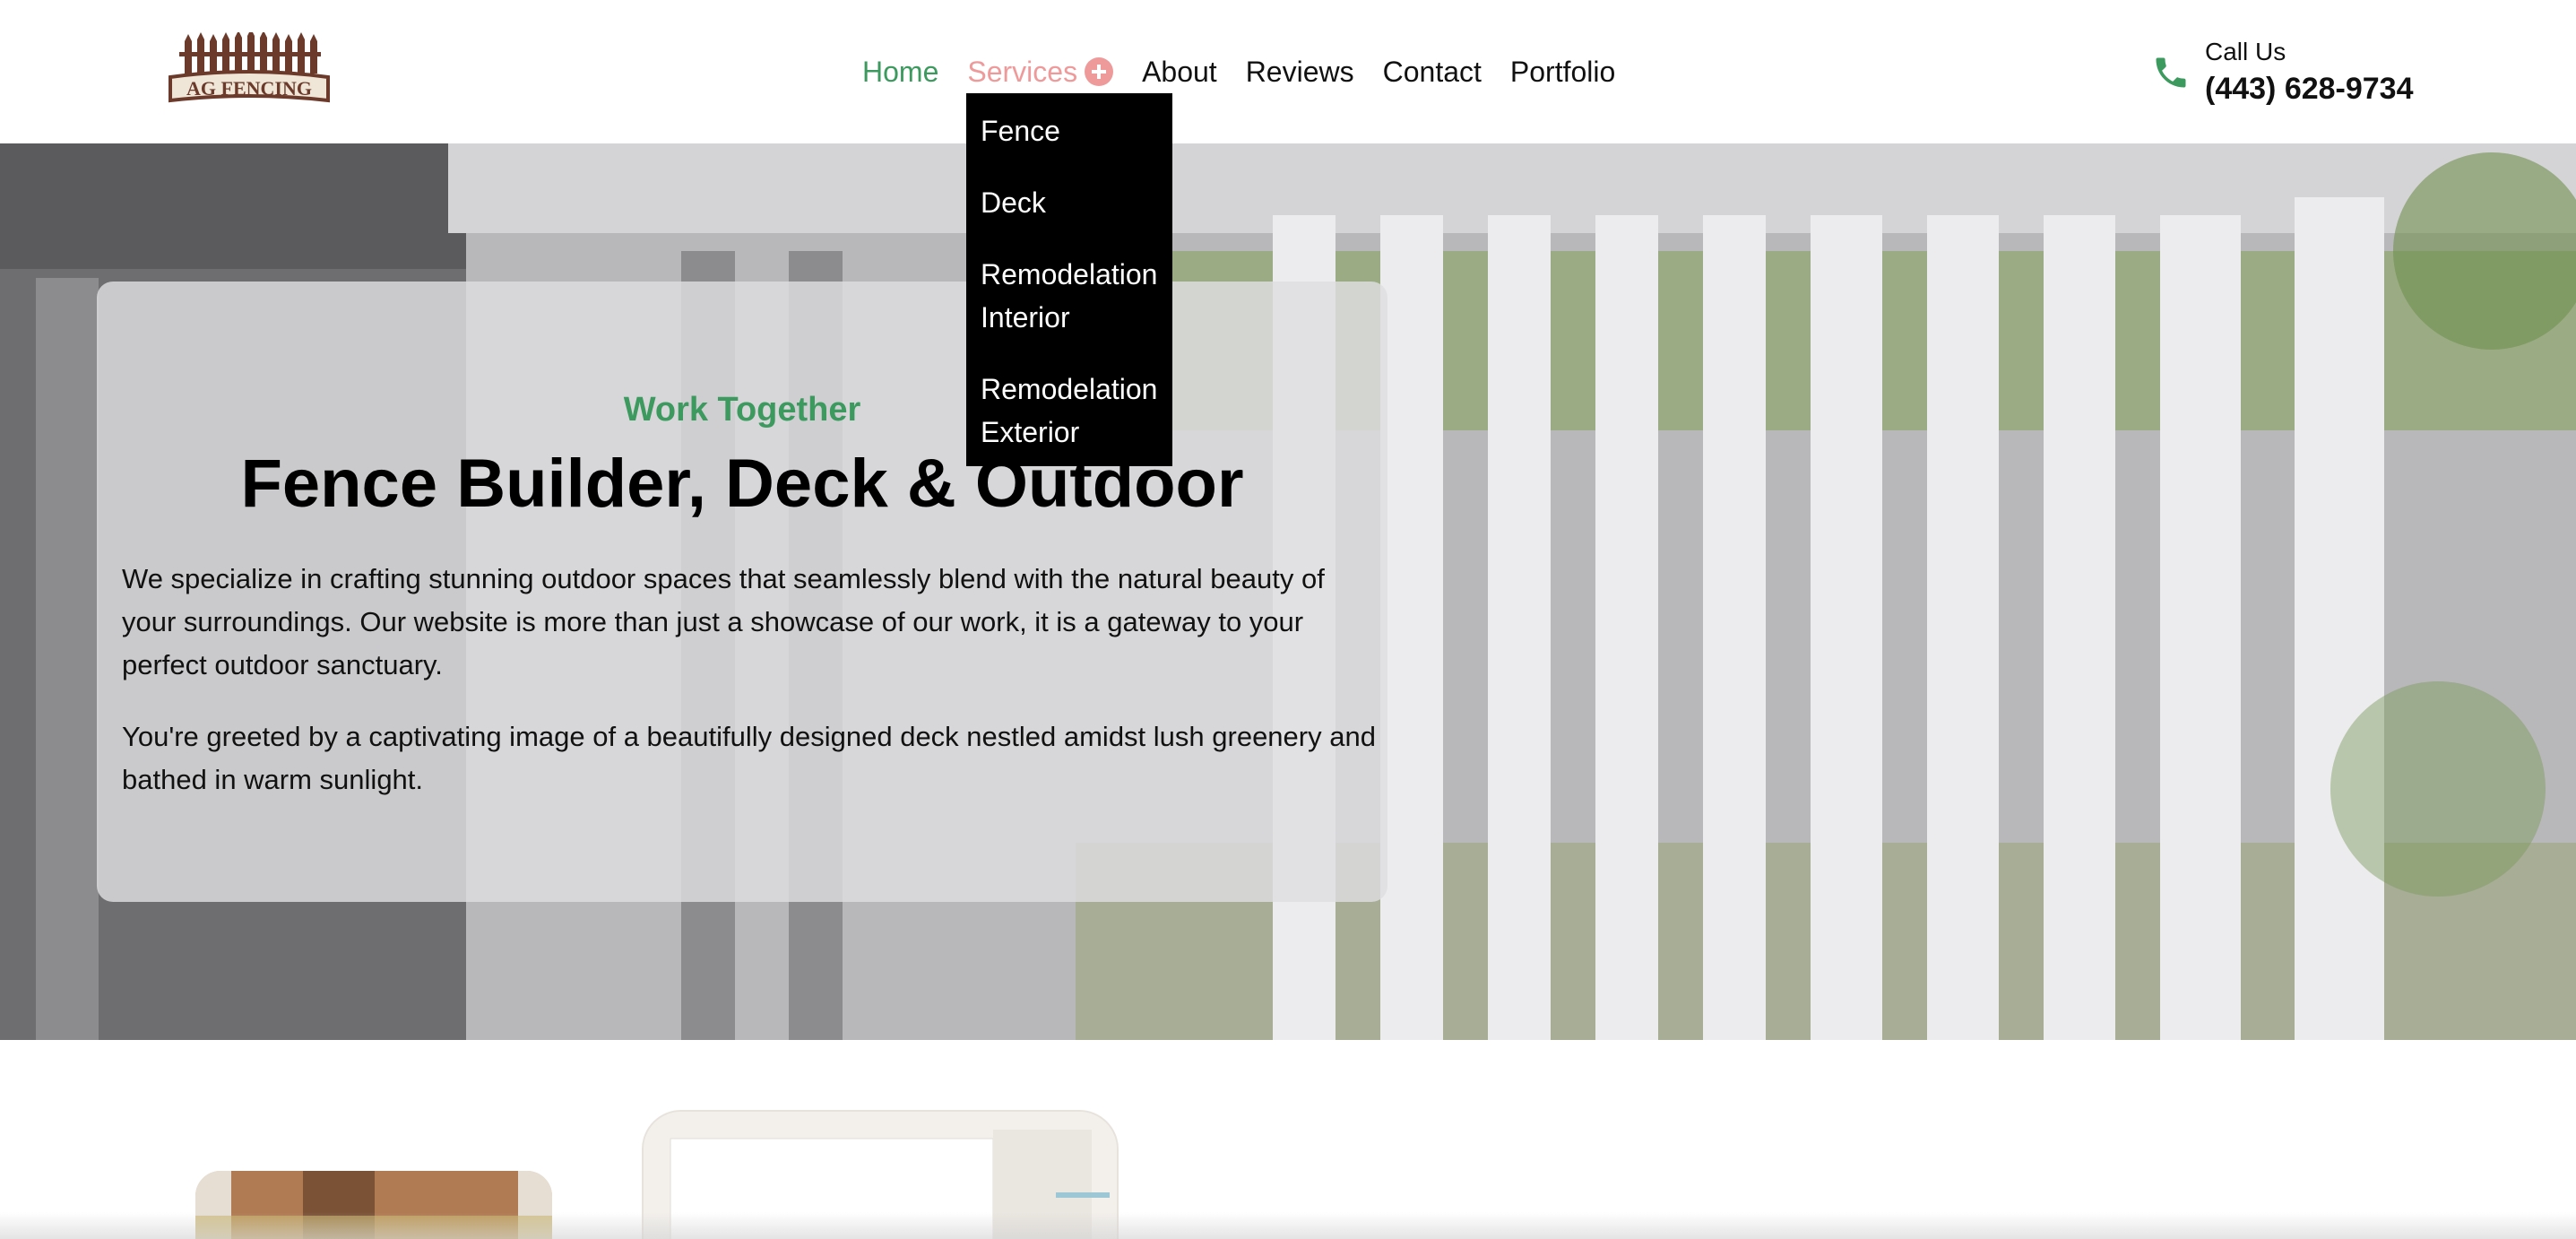  I want to click on dropdown-item-remodelation-exterior: Remodelation Exterior, so click(1069, 411).